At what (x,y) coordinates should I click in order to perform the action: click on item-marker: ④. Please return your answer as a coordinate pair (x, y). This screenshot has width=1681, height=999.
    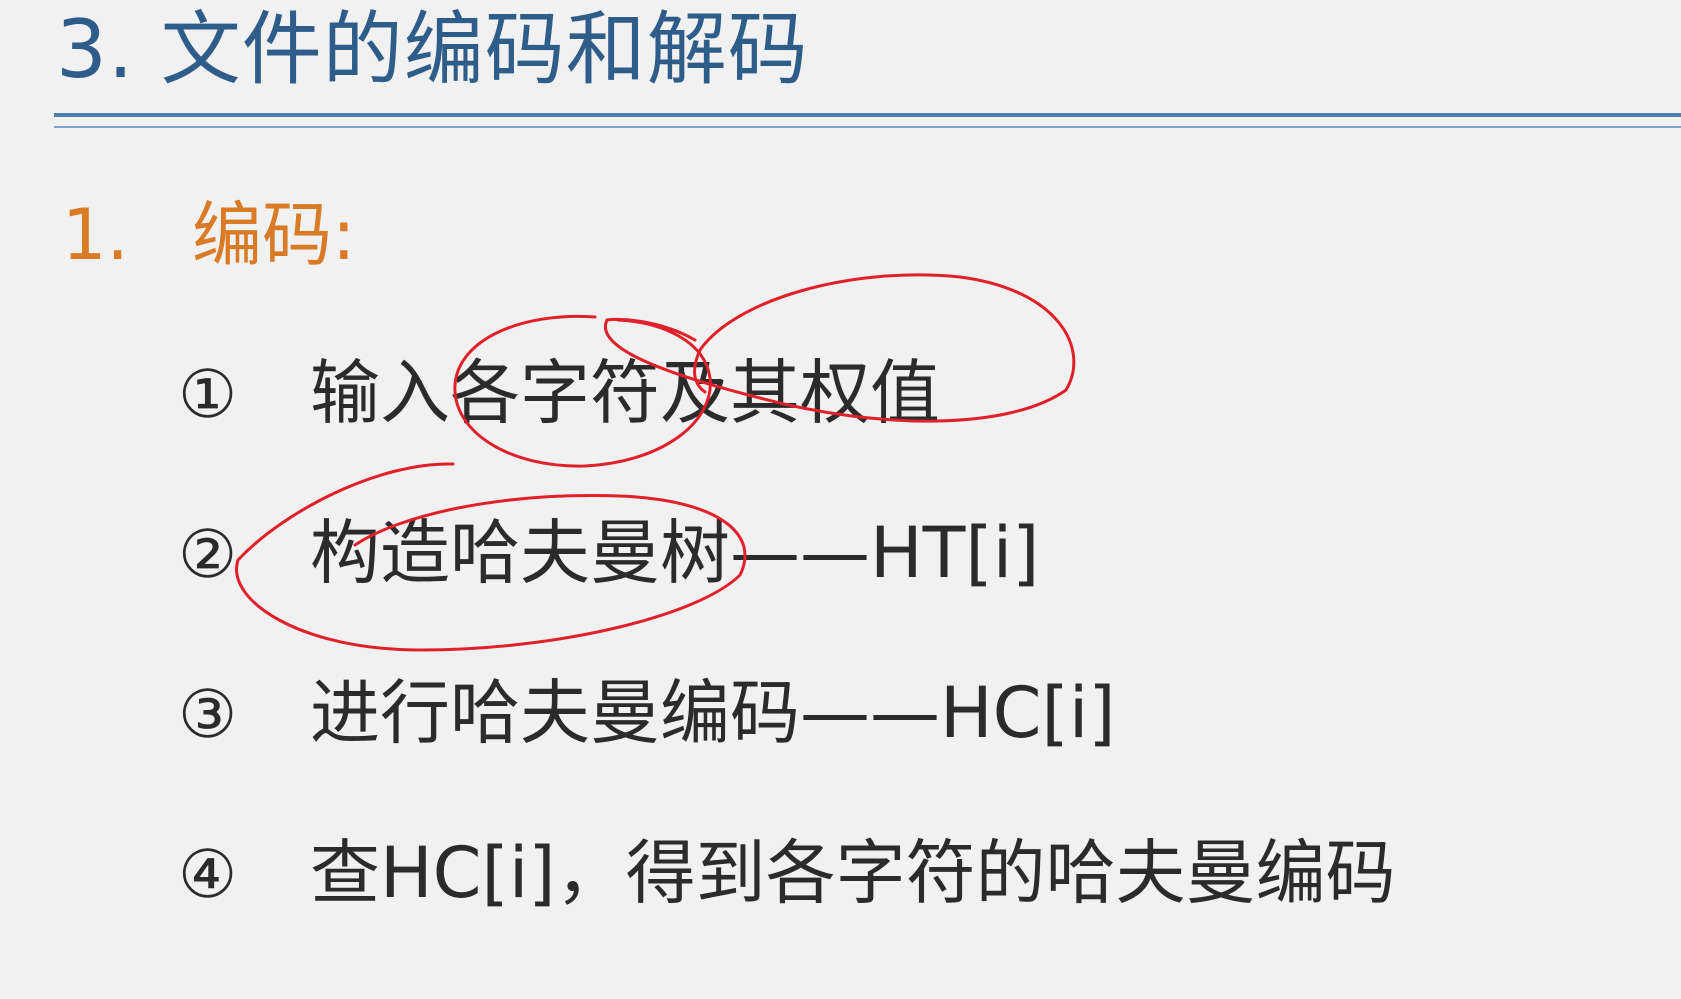
    Looking at the image, I should click on (208, 874).